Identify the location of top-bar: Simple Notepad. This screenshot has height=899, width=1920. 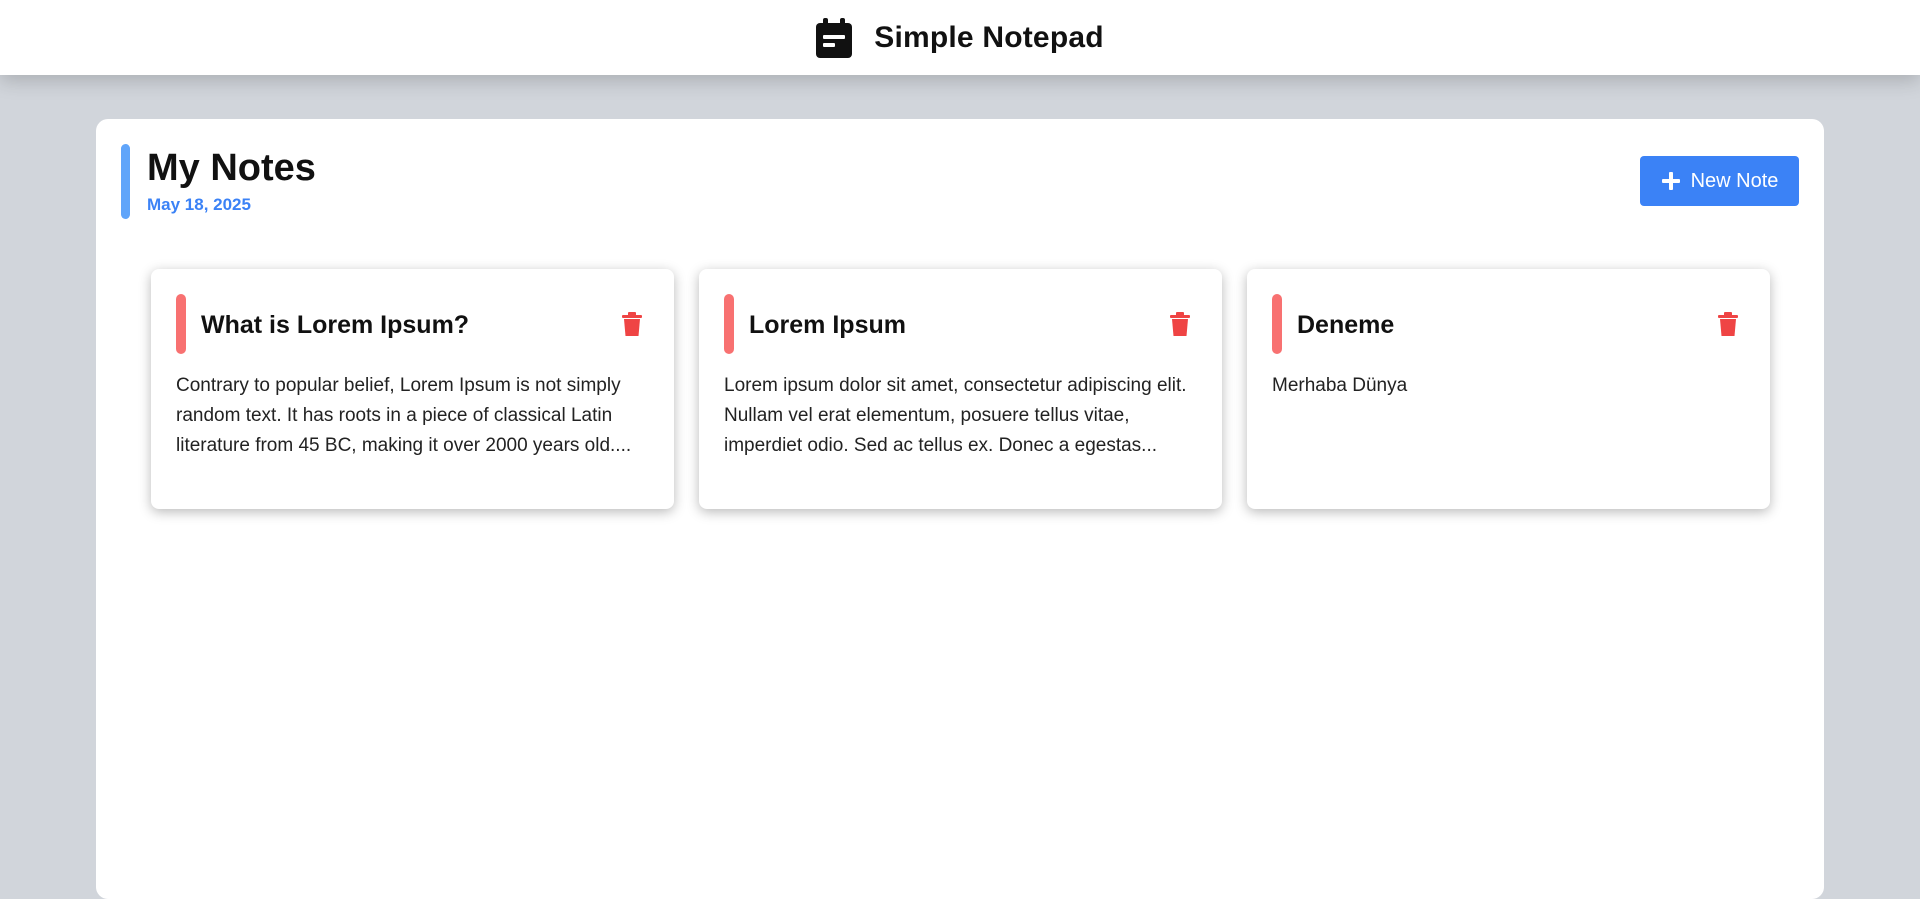
(960, 37).